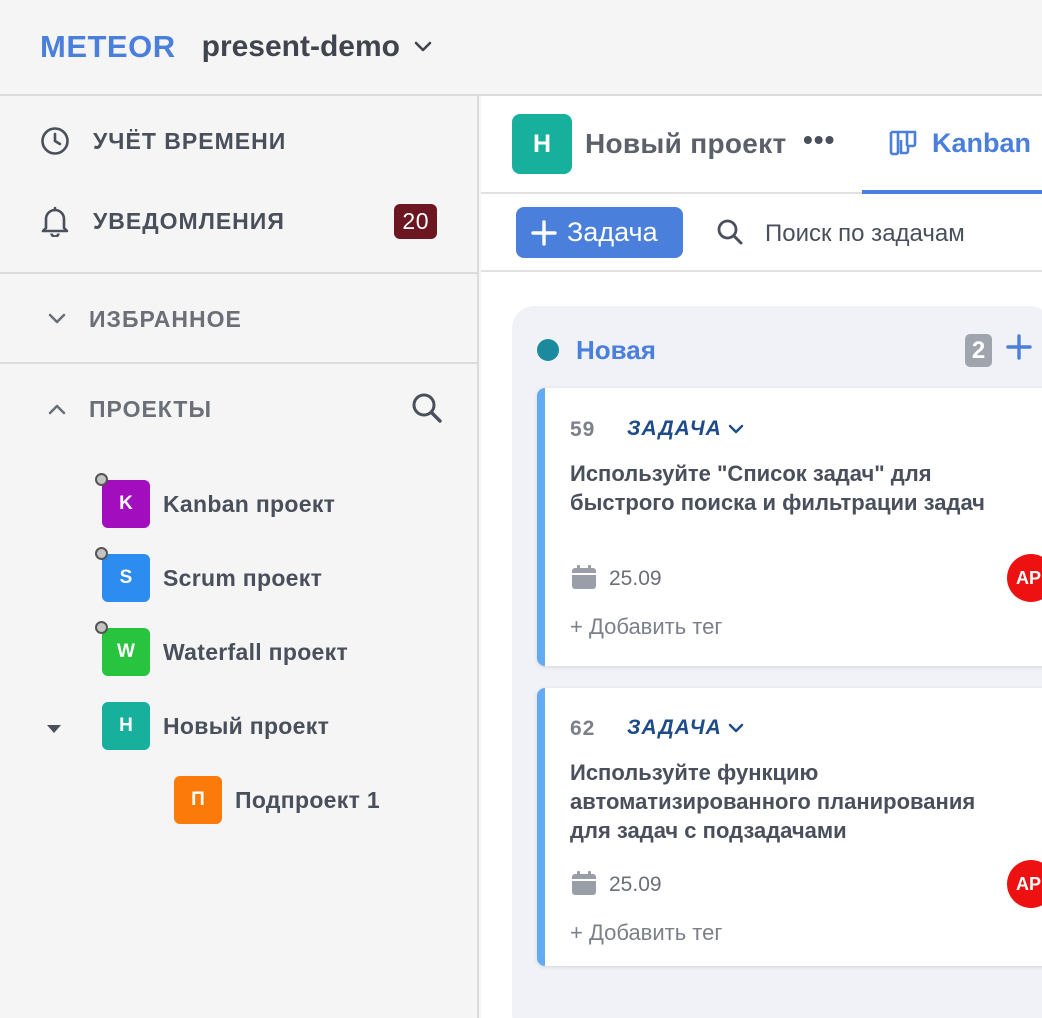 This screenshot has width=1042, height=1018. I want to click on task-search-input, so click(903, 234).